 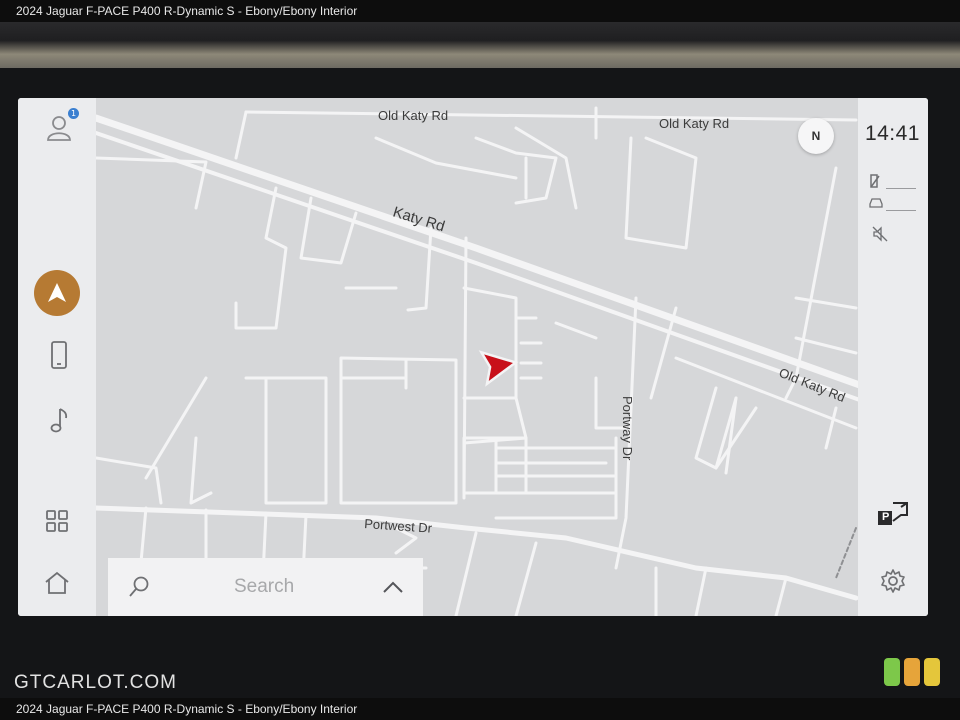 I want to click on left-sidebar: 1, so click(x=57, y=357).